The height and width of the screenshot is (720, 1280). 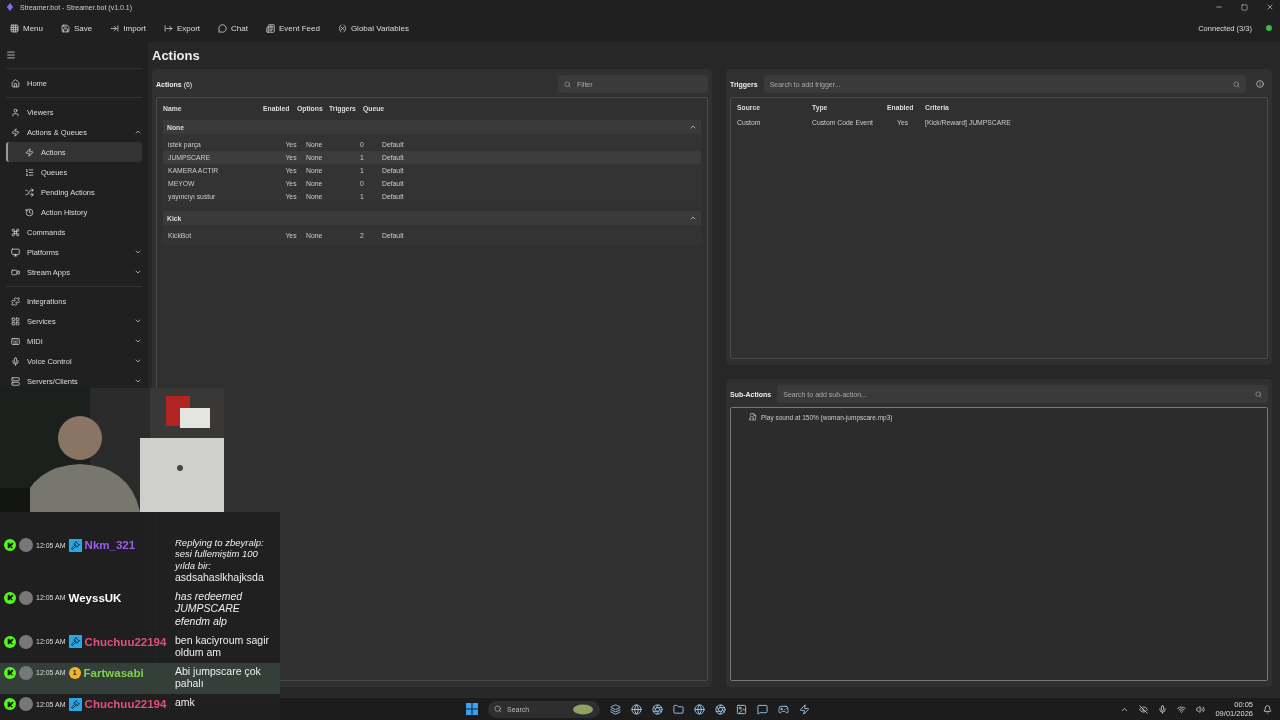 I want to click on aperture-icon, so click(x=657, y=709).